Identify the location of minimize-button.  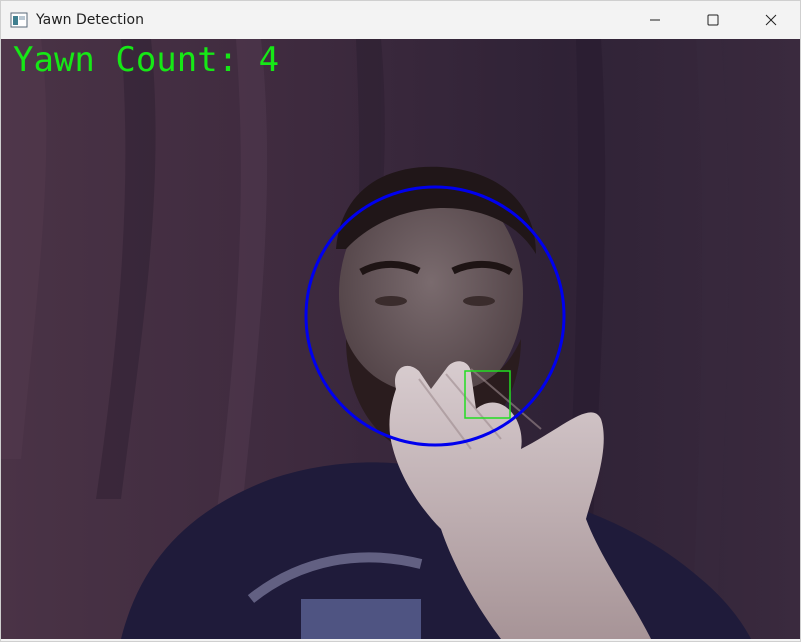
(655, 20).